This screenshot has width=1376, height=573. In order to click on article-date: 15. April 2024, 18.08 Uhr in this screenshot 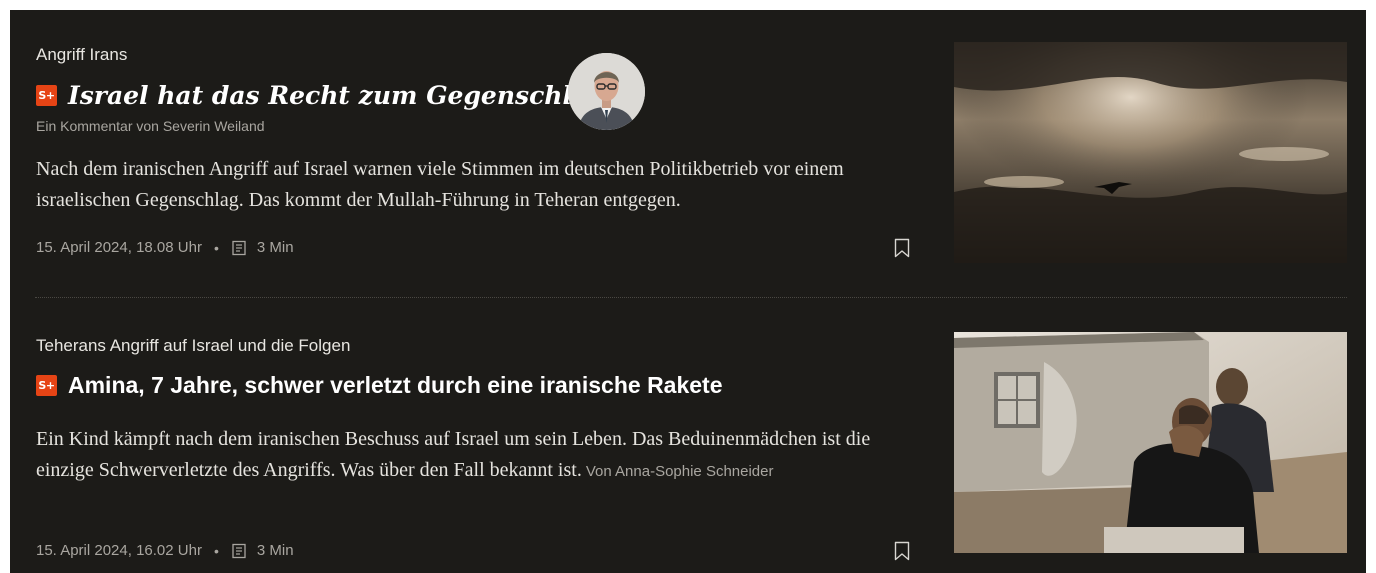, I will do `click(119, 247)`.